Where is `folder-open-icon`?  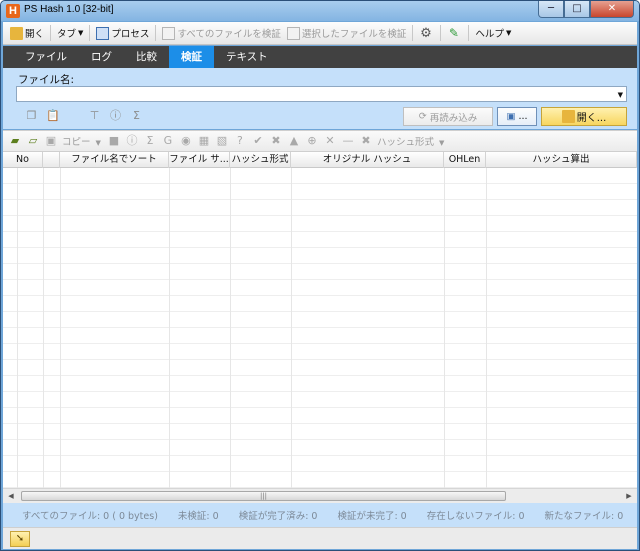
folder-open-icon is located at coordinates (568, 116).